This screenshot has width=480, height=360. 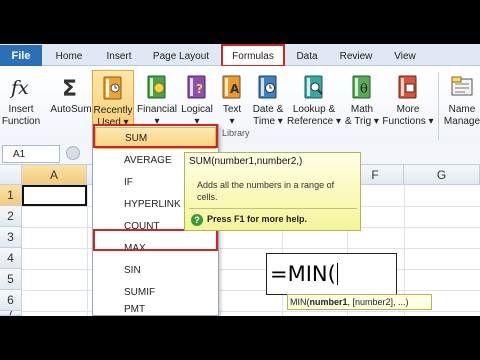 I want to click on math-trig-button: θ Math & Trig ▾, so click(x=362, y=111).